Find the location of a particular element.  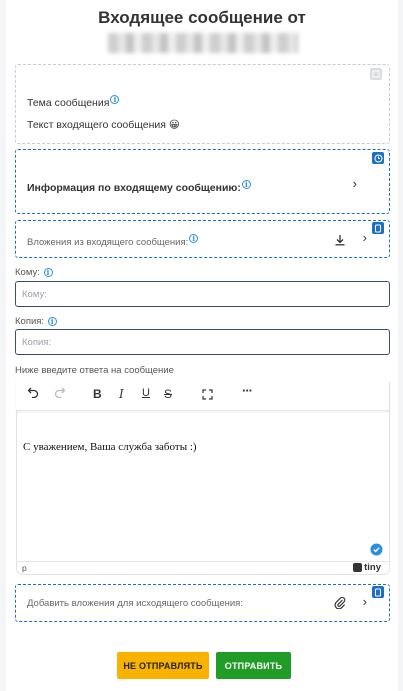

incoming-attachments-panel: Вложения из входящего сообщения: i › is located at coordinates (202, 239).